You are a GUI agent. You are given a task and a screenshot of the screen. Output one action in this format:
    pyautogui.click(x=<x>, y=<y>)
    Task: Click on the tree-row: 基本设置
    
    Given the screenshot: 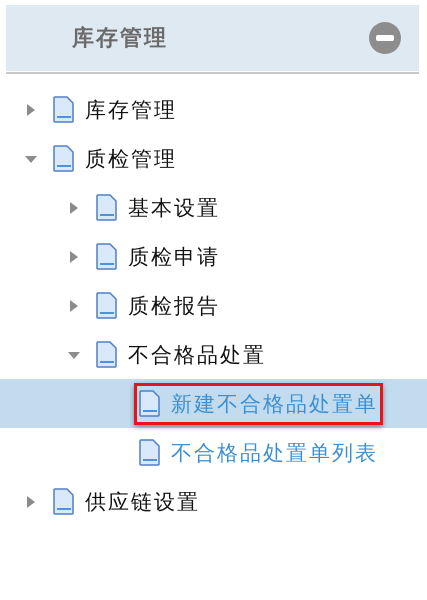 What is the action you would take?
    pyautogui.click(x=213, y=207)
    